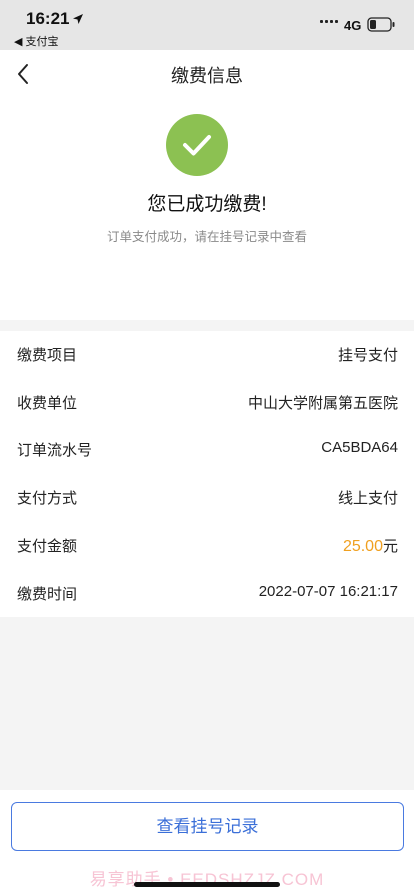 Image resolution: width=414 pixels, height=896 pixels. I want to click on detail-label: 缴费时间, so click(47, 594).